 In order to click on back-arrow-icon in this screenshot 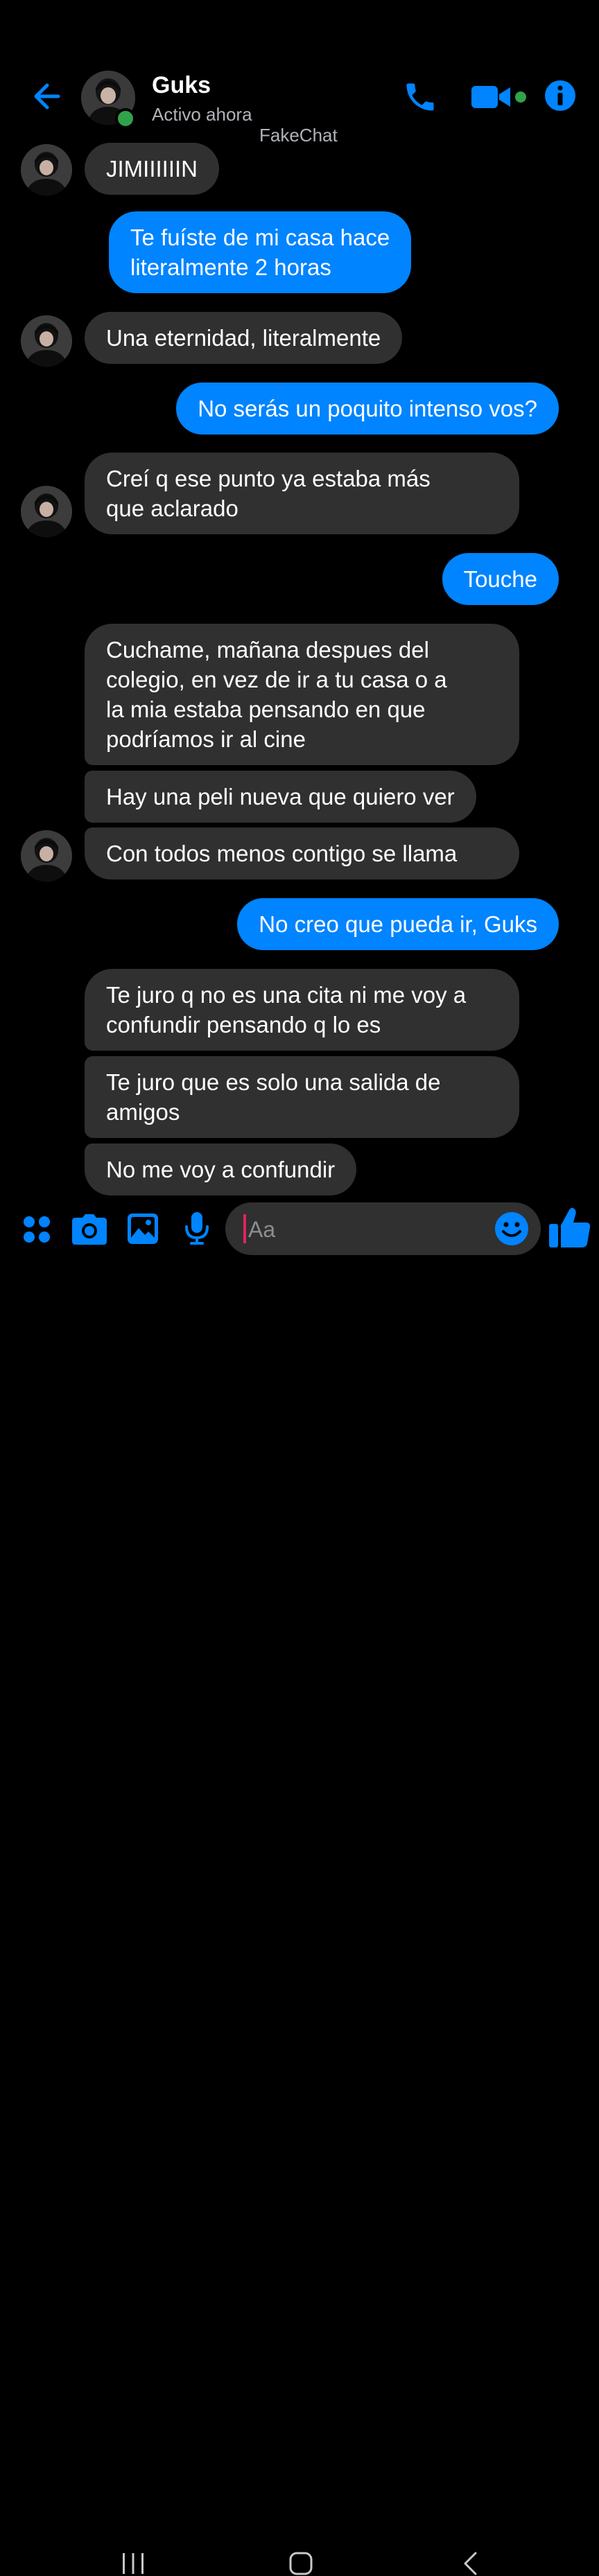, I will do `click(45, 96)`.